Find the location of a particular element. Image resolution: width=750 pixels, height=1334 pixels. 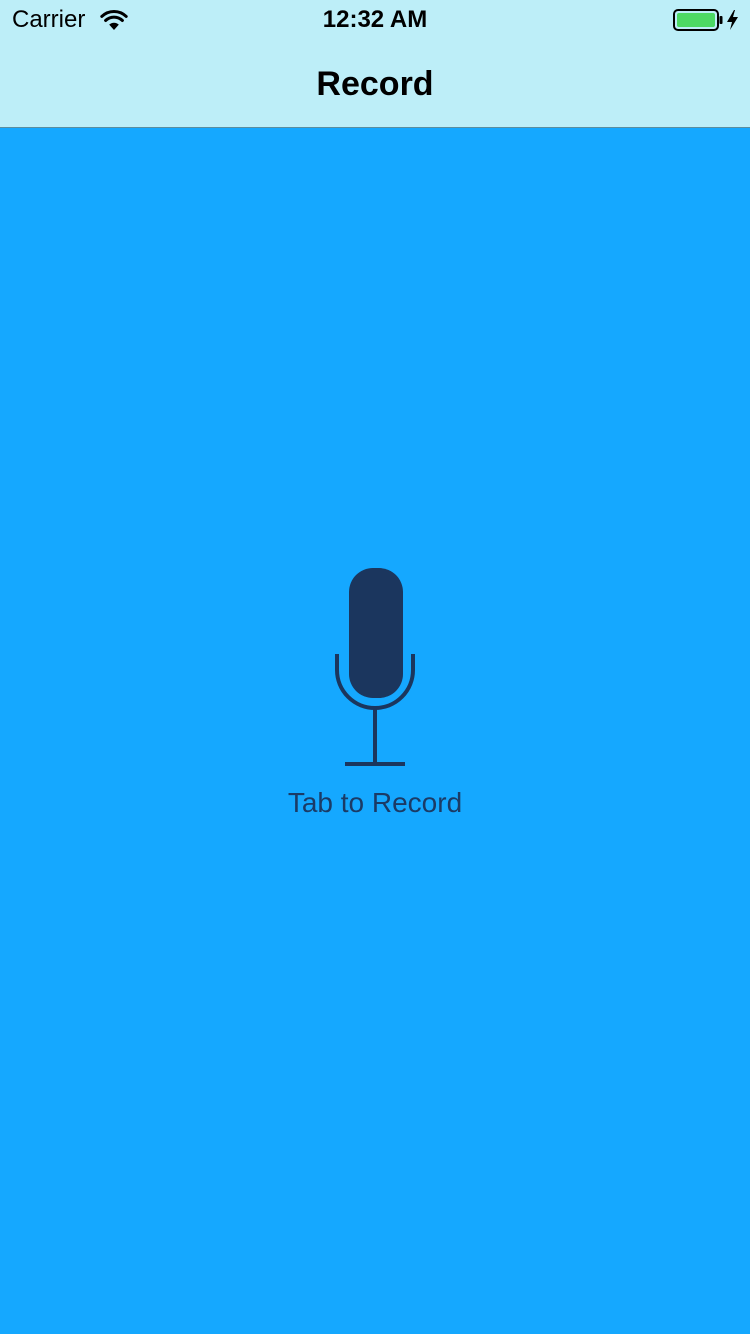

record-label: Tab to Record is located at coordinates (375, 802).